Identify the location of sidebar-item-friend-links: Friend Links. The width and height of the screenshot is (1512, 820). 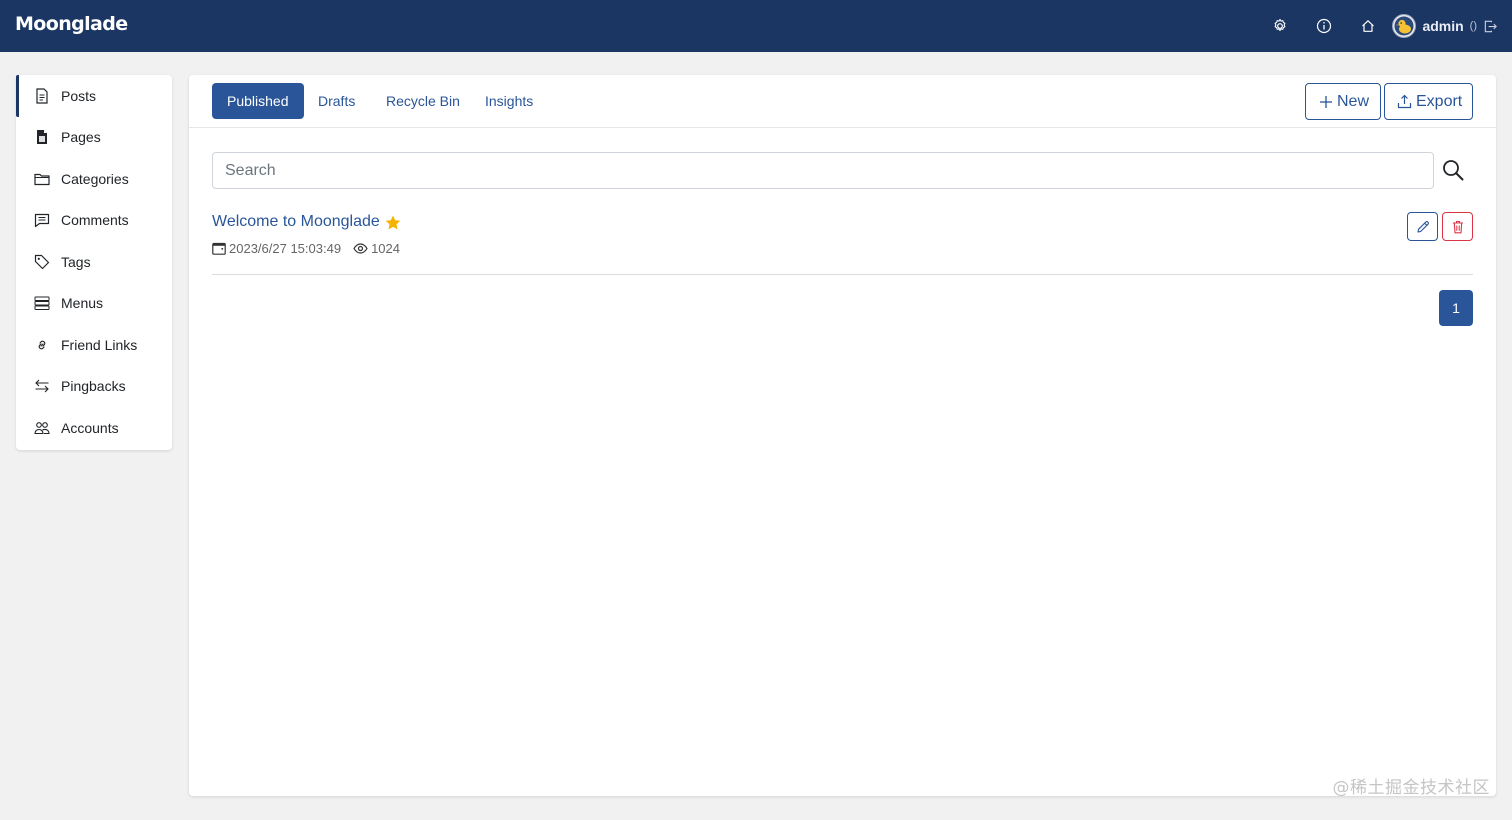
(94, 345).